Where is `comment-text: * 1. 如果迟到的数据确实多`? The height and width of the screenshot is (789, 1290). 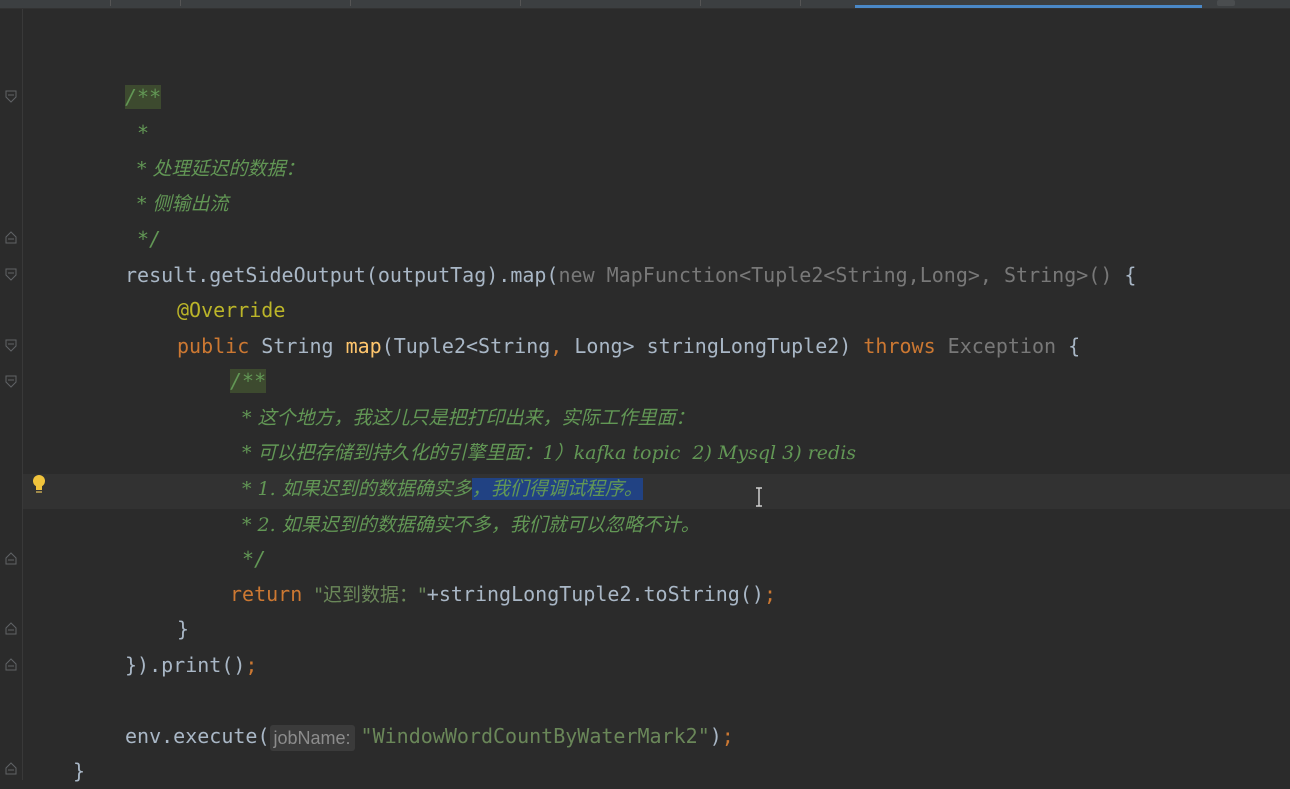
comment-text: * 1. 如果迟到的数据确实多 is located at coordinates (357, 489).